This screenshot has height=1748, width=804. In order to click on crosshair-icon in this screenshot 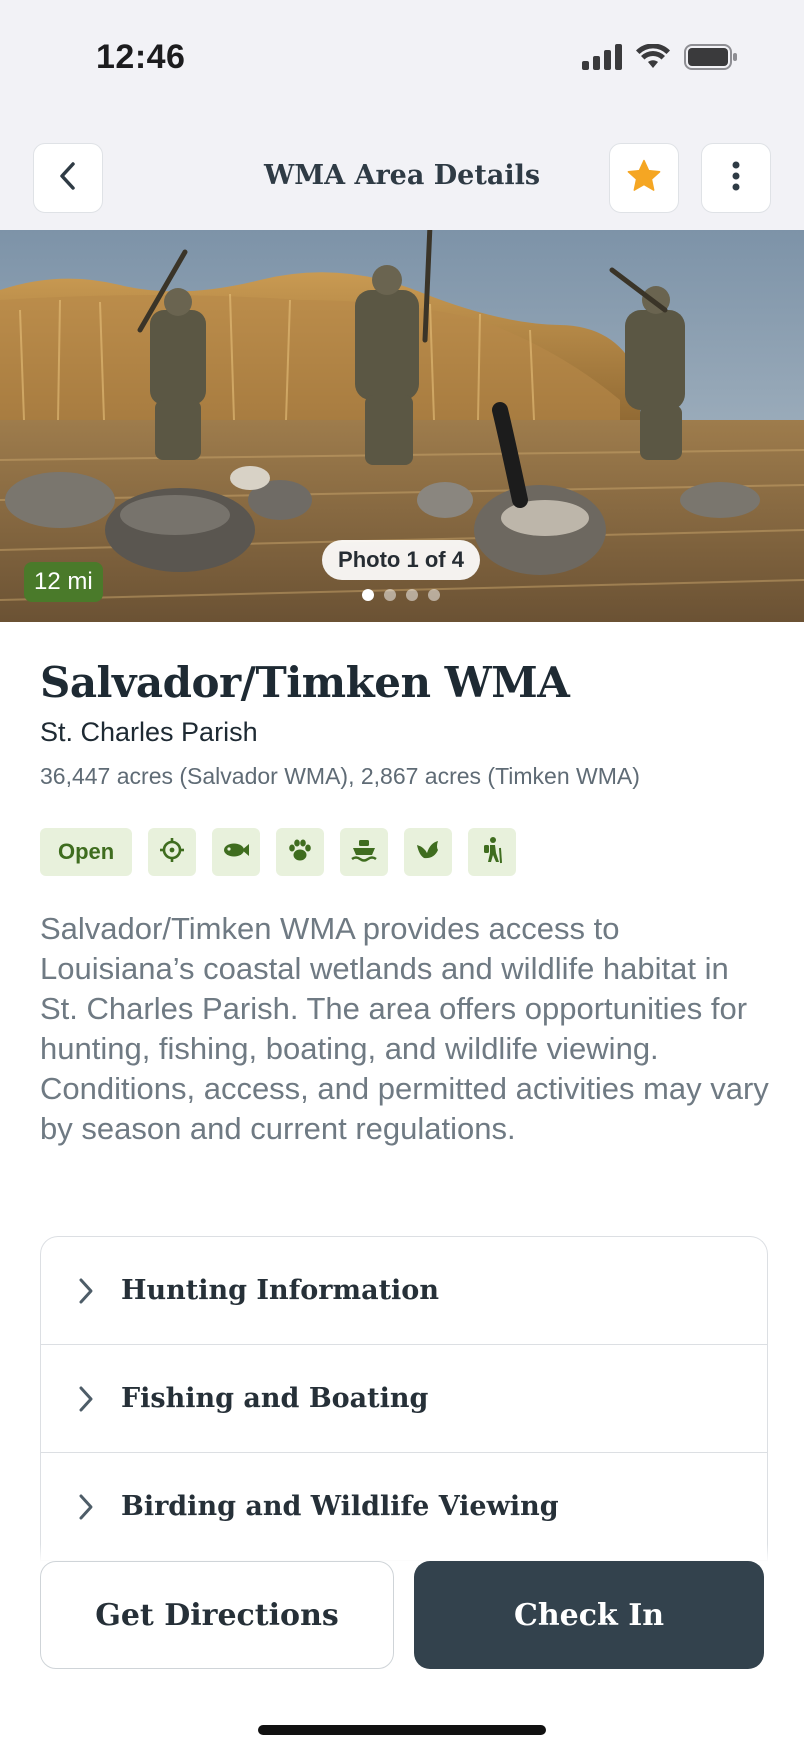, I will do `click(172, 852)`.